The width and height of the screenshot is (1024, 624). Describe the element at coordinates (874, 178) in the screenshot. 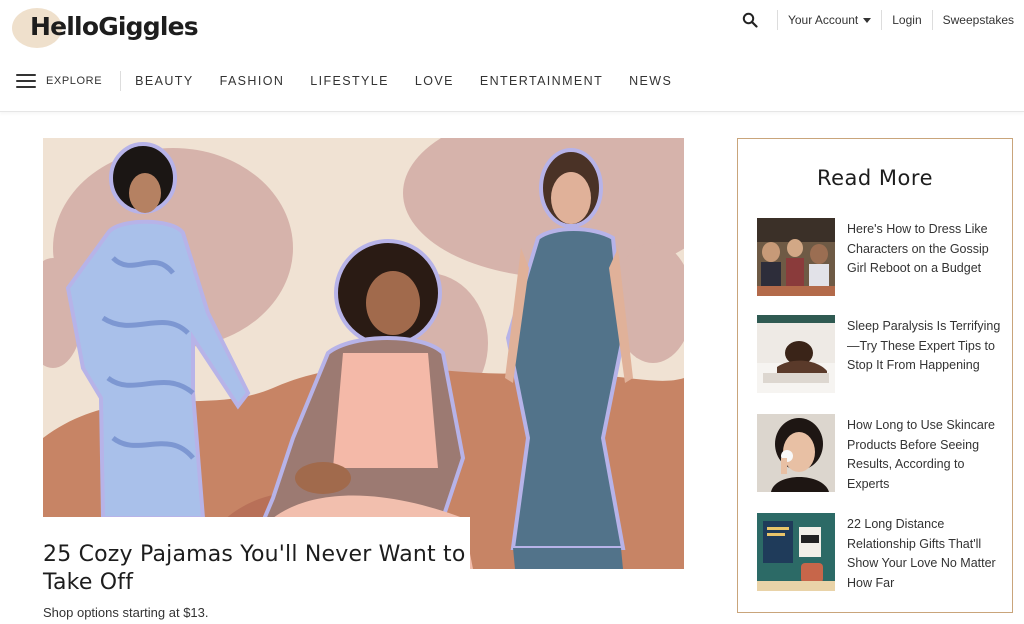

I see `read-more-title: Read More` at that location.